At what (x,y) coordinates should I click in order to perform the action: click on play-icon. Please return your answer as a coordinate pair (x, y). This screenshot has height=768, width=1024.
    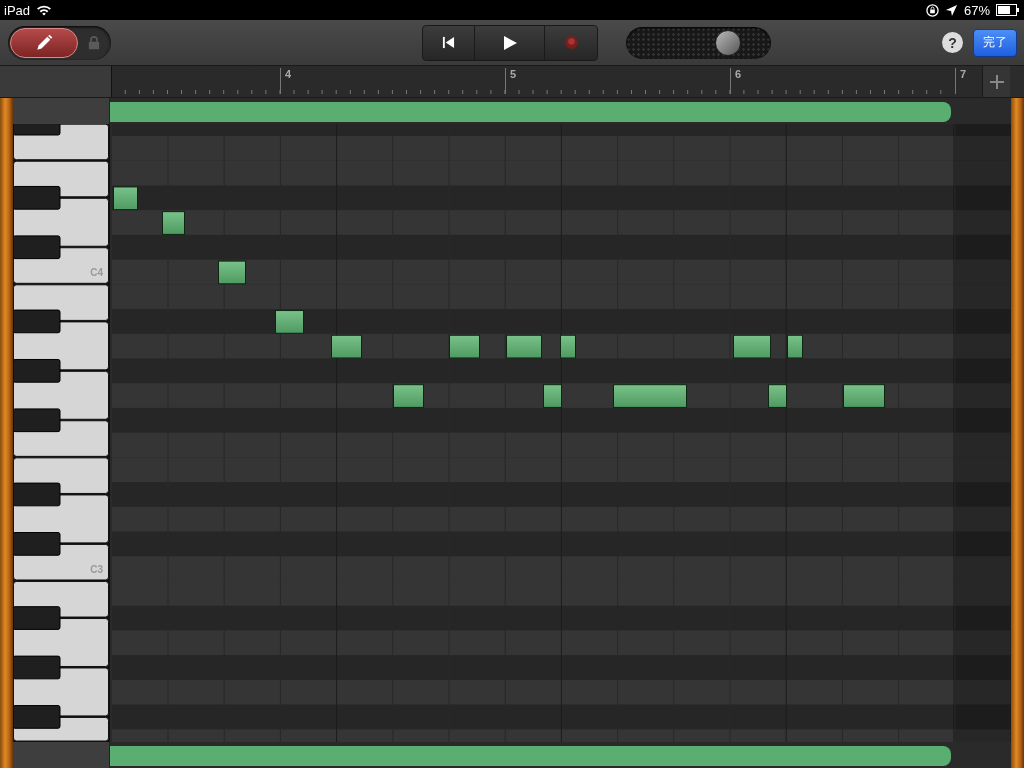
    Looking at the image, I should click on (509, 42).